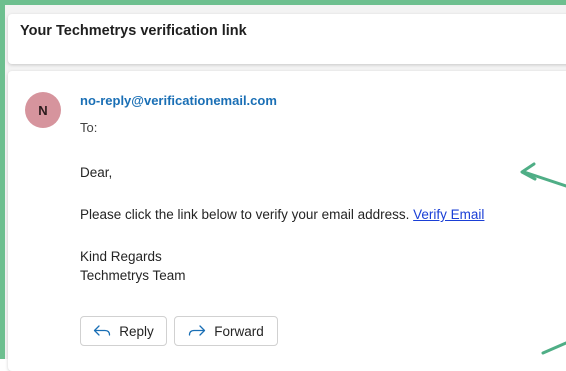 The width and height of the screenshot is (566, 371). What do you see at coordinates (133, 275) in the screenshot?
I see `closing-line-2: Techmetrys Team` at bounding box center [133, 275].